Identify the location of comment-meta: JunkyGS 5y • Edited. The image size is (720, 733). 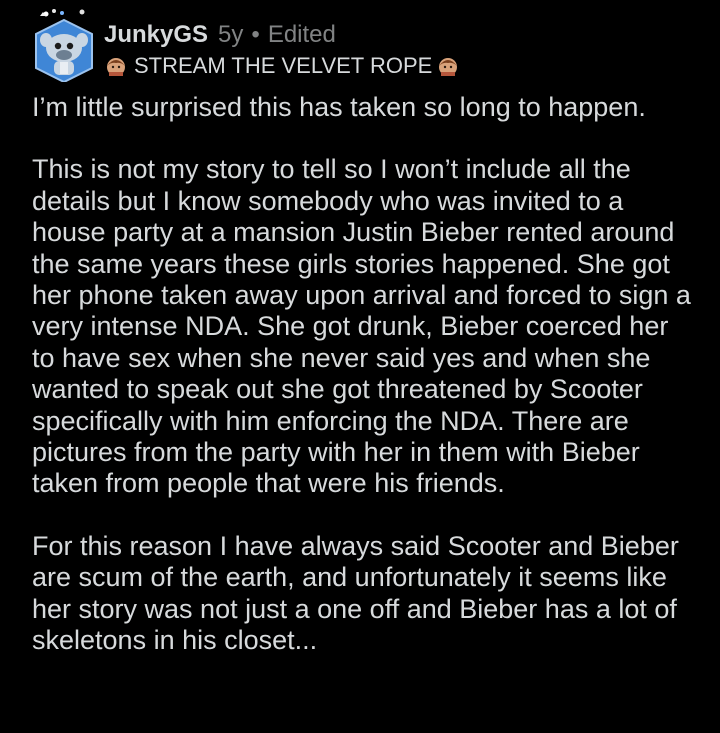
(402, 35).